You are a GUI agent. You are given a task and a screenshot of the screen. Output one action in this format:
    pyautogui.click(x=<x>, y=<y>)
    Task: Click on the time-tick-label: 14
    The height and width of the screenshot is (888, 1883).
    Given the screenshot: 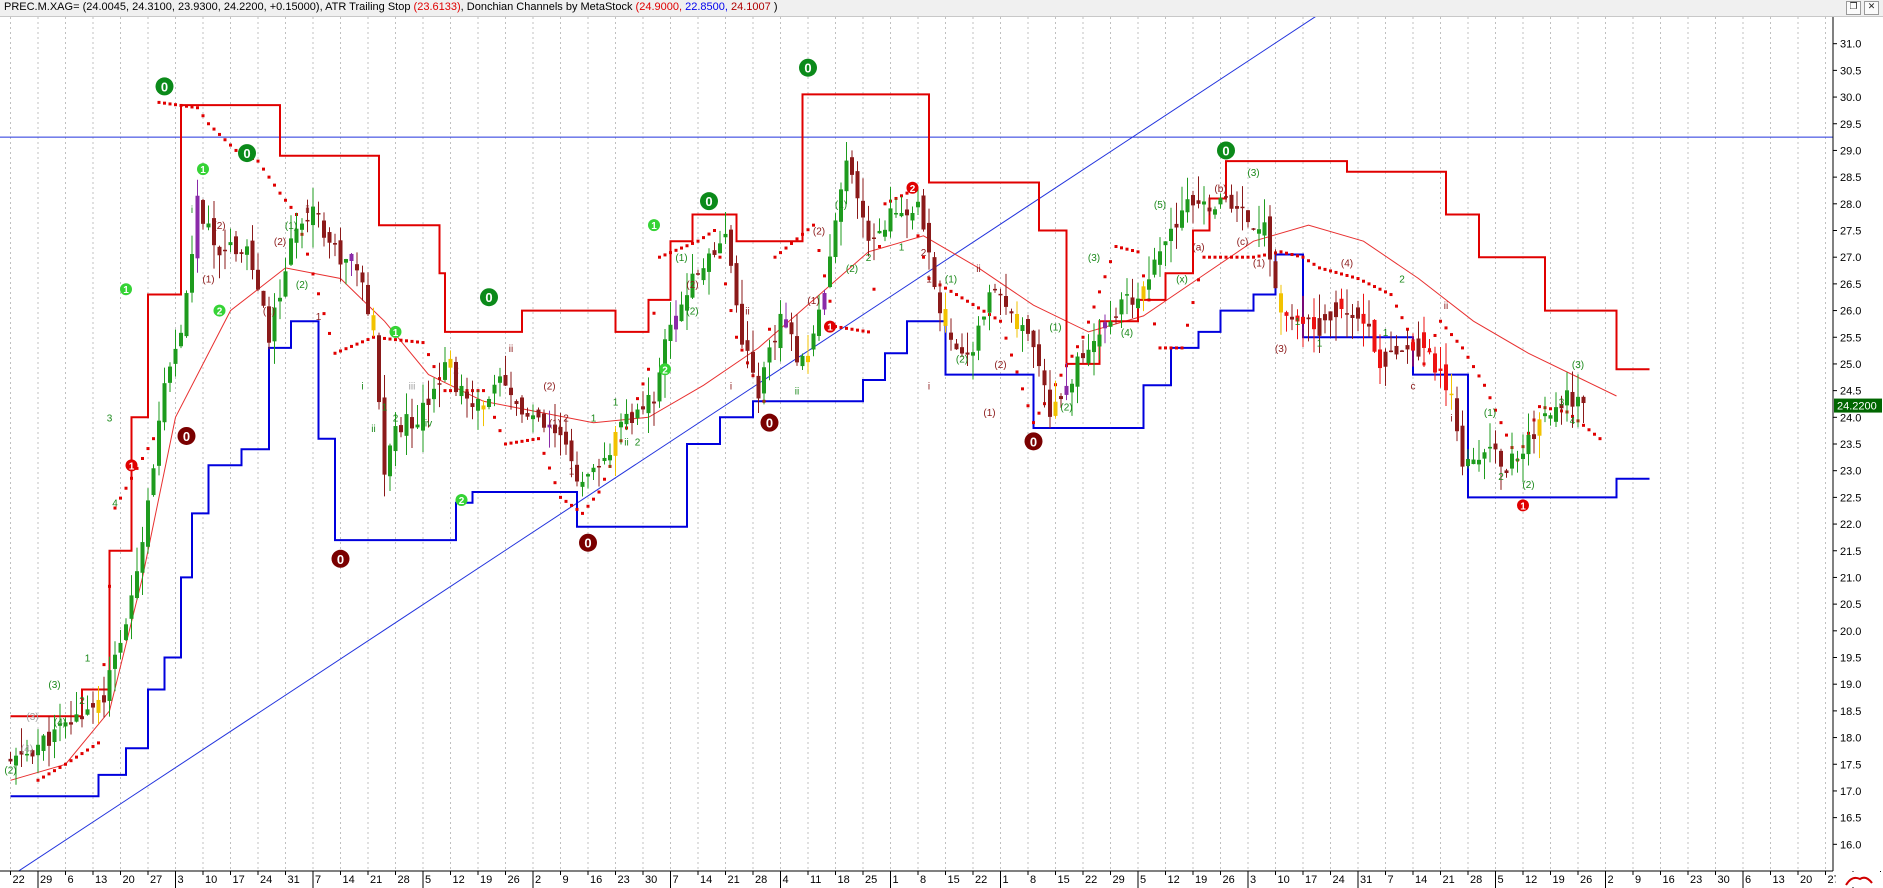 What is the action you would take?
    pyautogui.click(x=706, y=880)
    